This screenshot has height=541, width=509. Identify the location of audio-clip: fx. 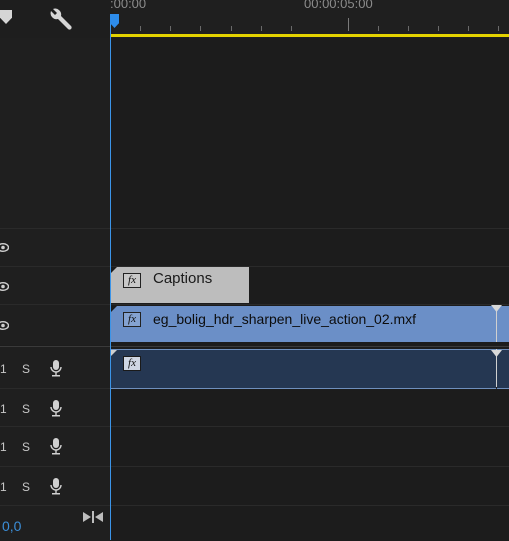
(303, 369).